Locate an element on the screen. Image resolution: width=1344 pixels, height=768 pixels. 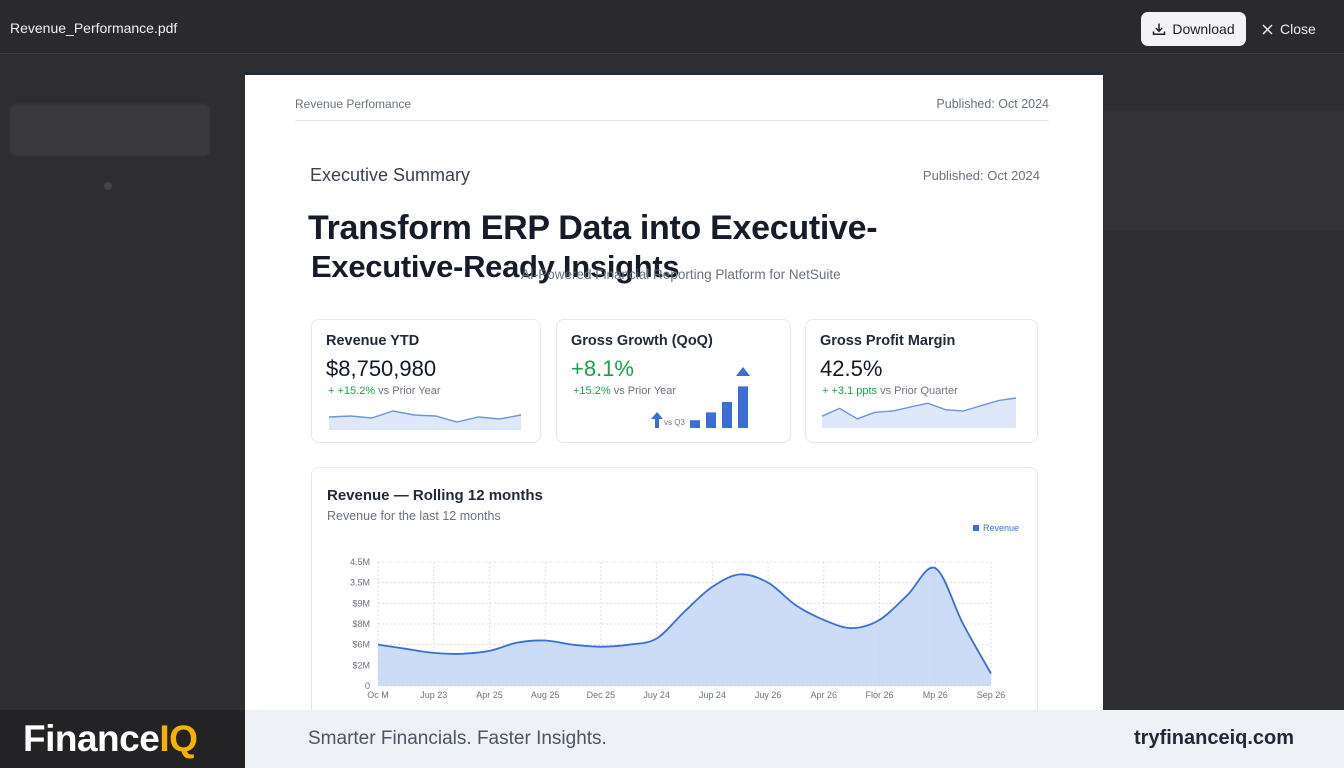
kpi-delta: + +15.2% vs Prior Year is located at coordinates (384, 391).